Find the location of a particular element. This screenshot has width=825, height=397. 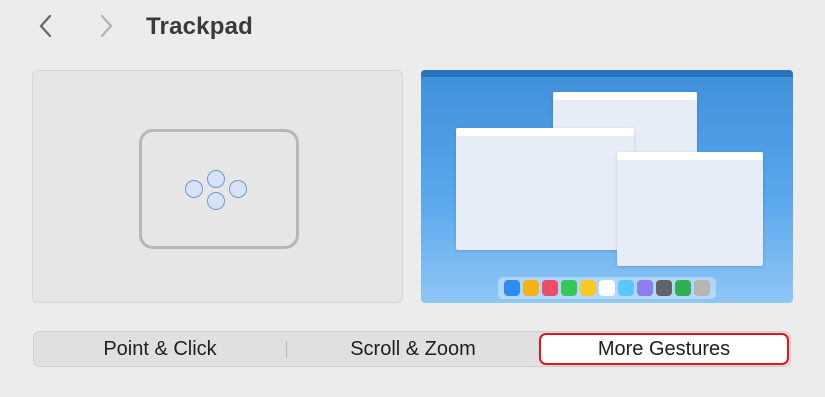

tab-scroll-zoom: Scroll & Zoom is located at coordinates (413, 349).